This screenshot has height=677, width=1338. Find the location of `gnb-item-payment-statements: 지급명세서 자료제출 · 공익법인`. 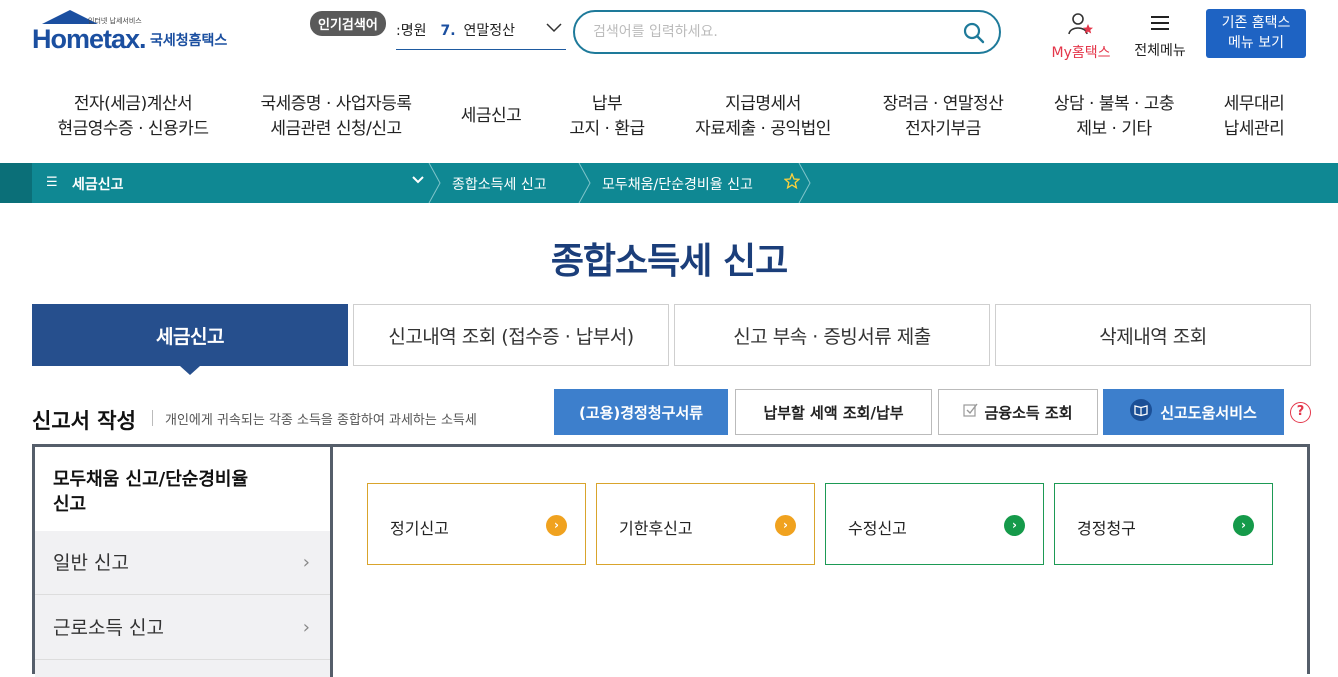

gnb-item-payment-statements: 지급명세서 자료제출 · 공익법인 is located at coordinates (763, 117).